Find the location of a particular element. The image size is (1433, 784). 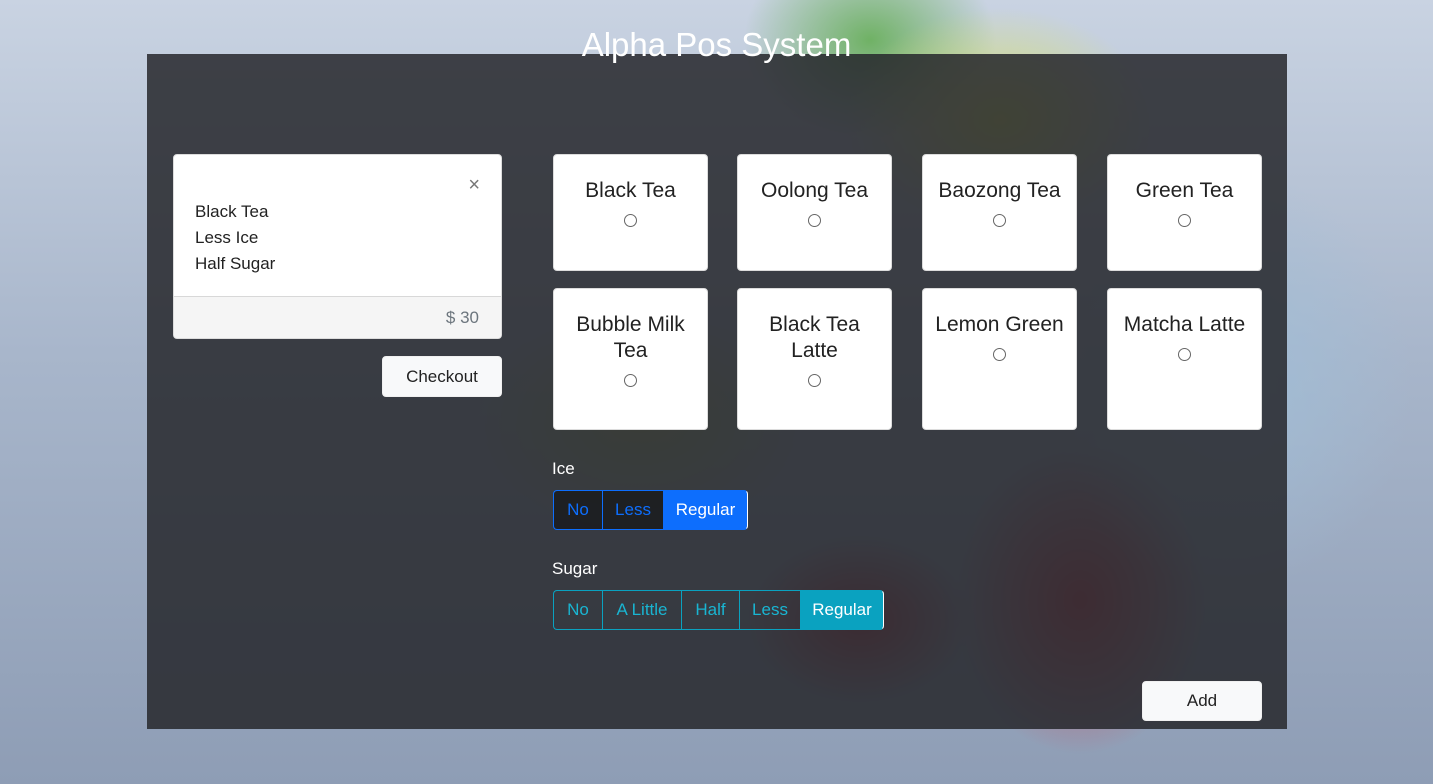

drink-name: Black Tea Latte is located at coordinates (814, 337).